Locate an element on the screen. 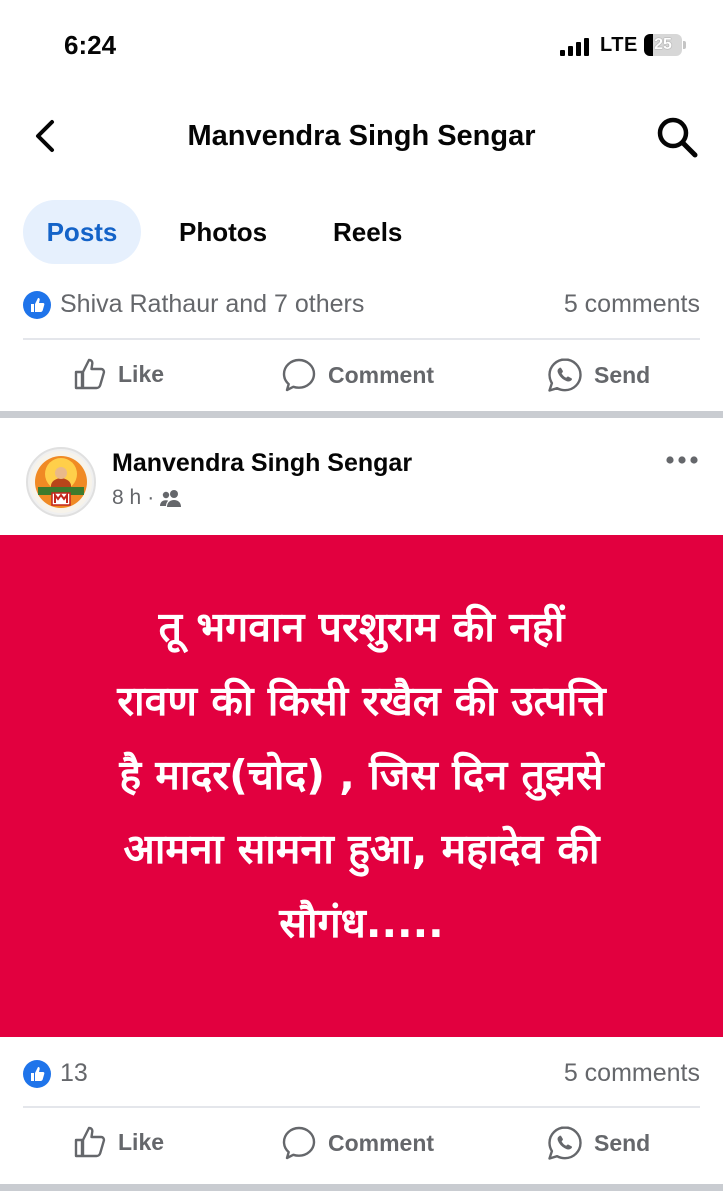  tab-posts: Posts is located at coordinates (82, 232).